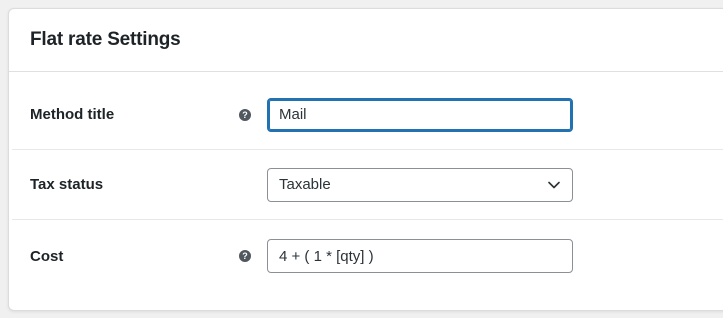  What do you see at coordinates (420, 114) in the screenshot?
I see `method-title-input: Mail` at bounding box center [420, 114].